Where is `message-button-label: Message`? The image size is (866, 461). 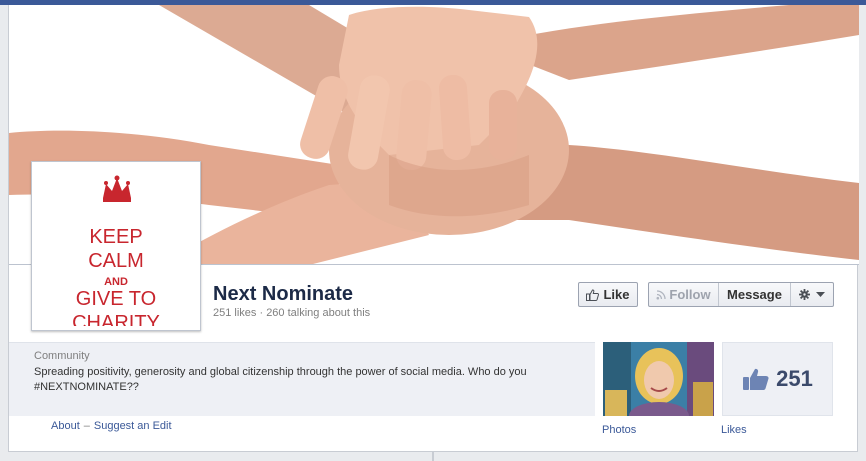 message-button-label: Message is located at coordinates (754, 294).